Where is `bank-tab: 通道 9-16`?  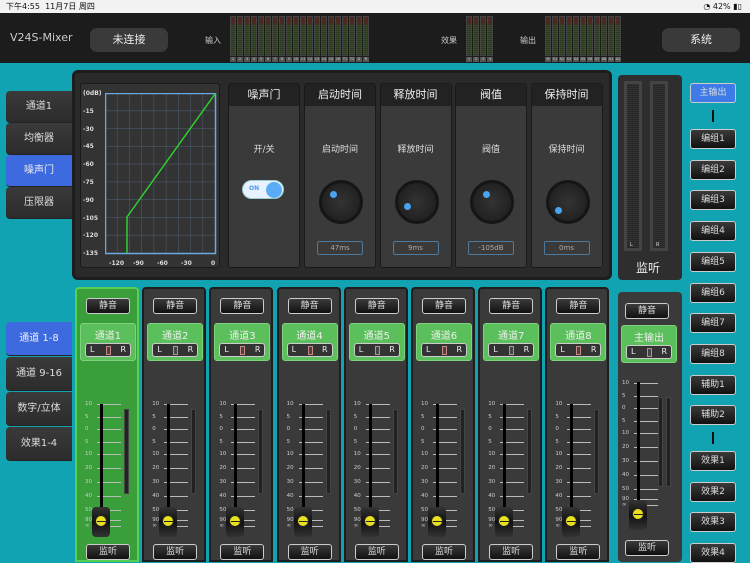
bank-tab: 通道 9-16 is located at coordinates (39, 374).